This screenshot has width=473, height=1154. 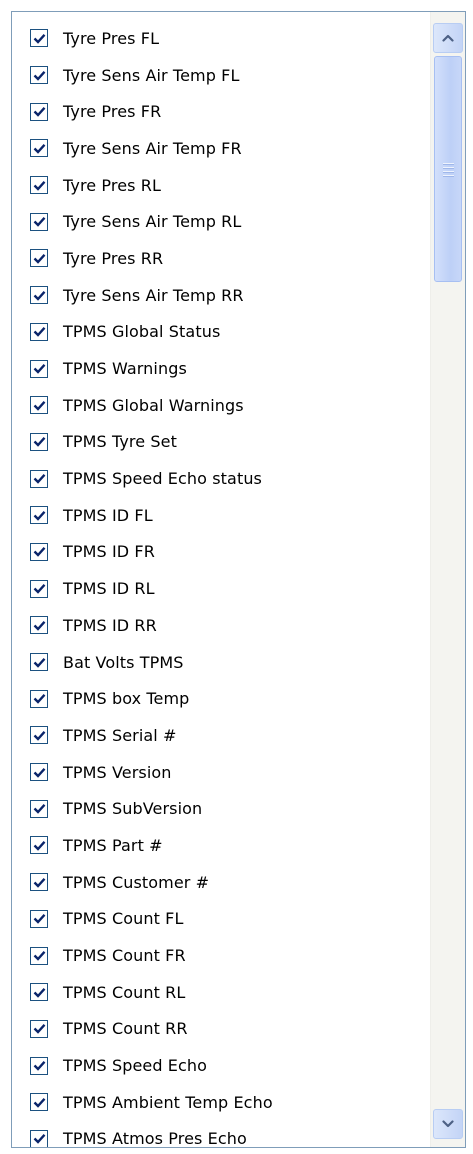 I want to click on list-item: TPMS Ambient Temp Echo, so click(x=221, y=1102).